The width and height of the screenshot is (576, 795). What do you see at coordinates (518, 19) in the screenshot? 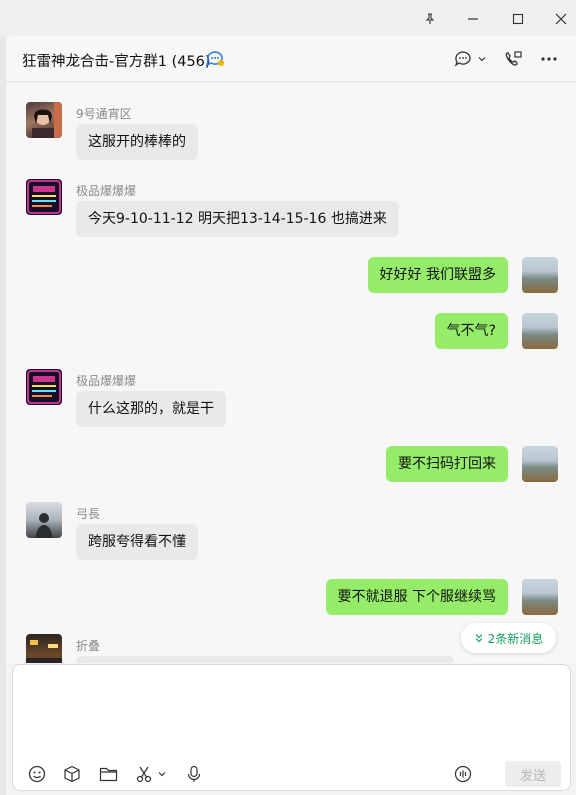
I see `maximize-icon` at bounding box center [518, 19].